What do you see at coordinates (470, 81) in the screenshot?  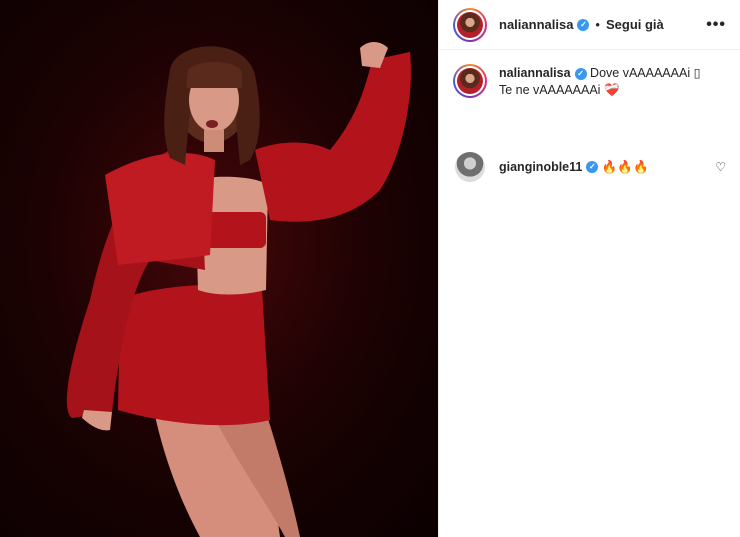 I see `caption-author-avatar` at bounding box center [470, 81].